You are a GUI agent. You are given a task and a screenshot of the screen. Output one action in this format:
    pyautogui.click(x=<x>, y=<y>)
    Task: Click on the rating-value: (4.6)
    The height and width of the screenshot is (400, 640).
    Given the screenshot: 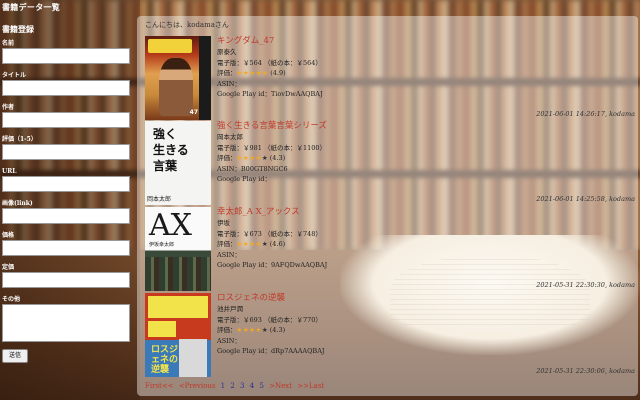 What is the action you would take?
    pyautogui.click(x=277, y=244)
    